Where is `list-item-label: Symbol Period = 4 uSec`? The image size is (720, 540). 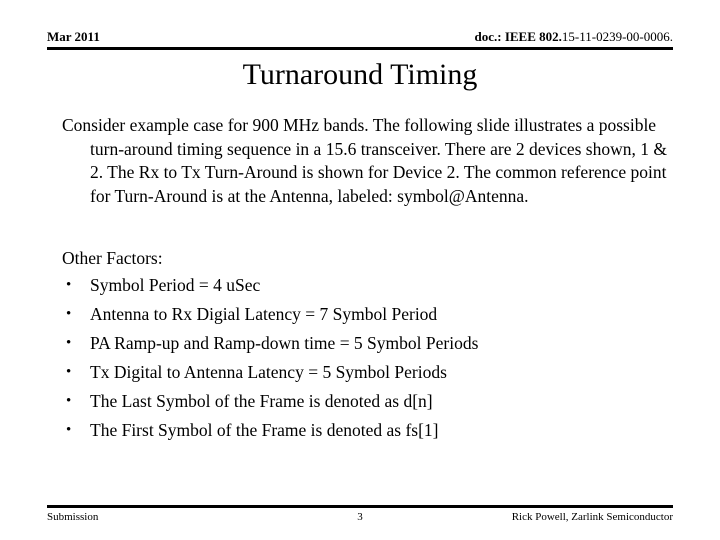
list-item-label: Symbol Period = 4 uSec is located at coordinates (175, 284).